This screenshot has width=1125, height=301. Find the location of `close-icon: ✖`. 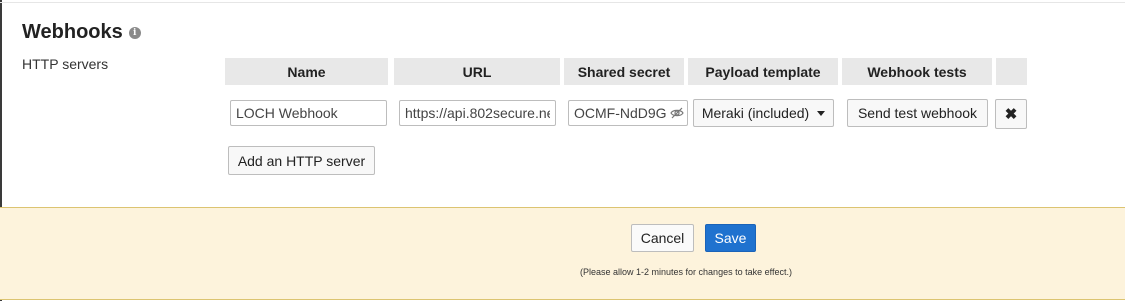

close-icon: ✖ is located at coordinates (1011, 114).